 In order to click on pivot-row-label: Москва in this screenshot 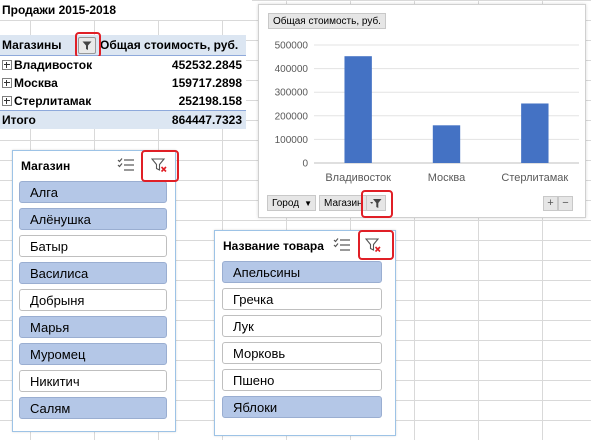, I will do `click(36, 83)`.